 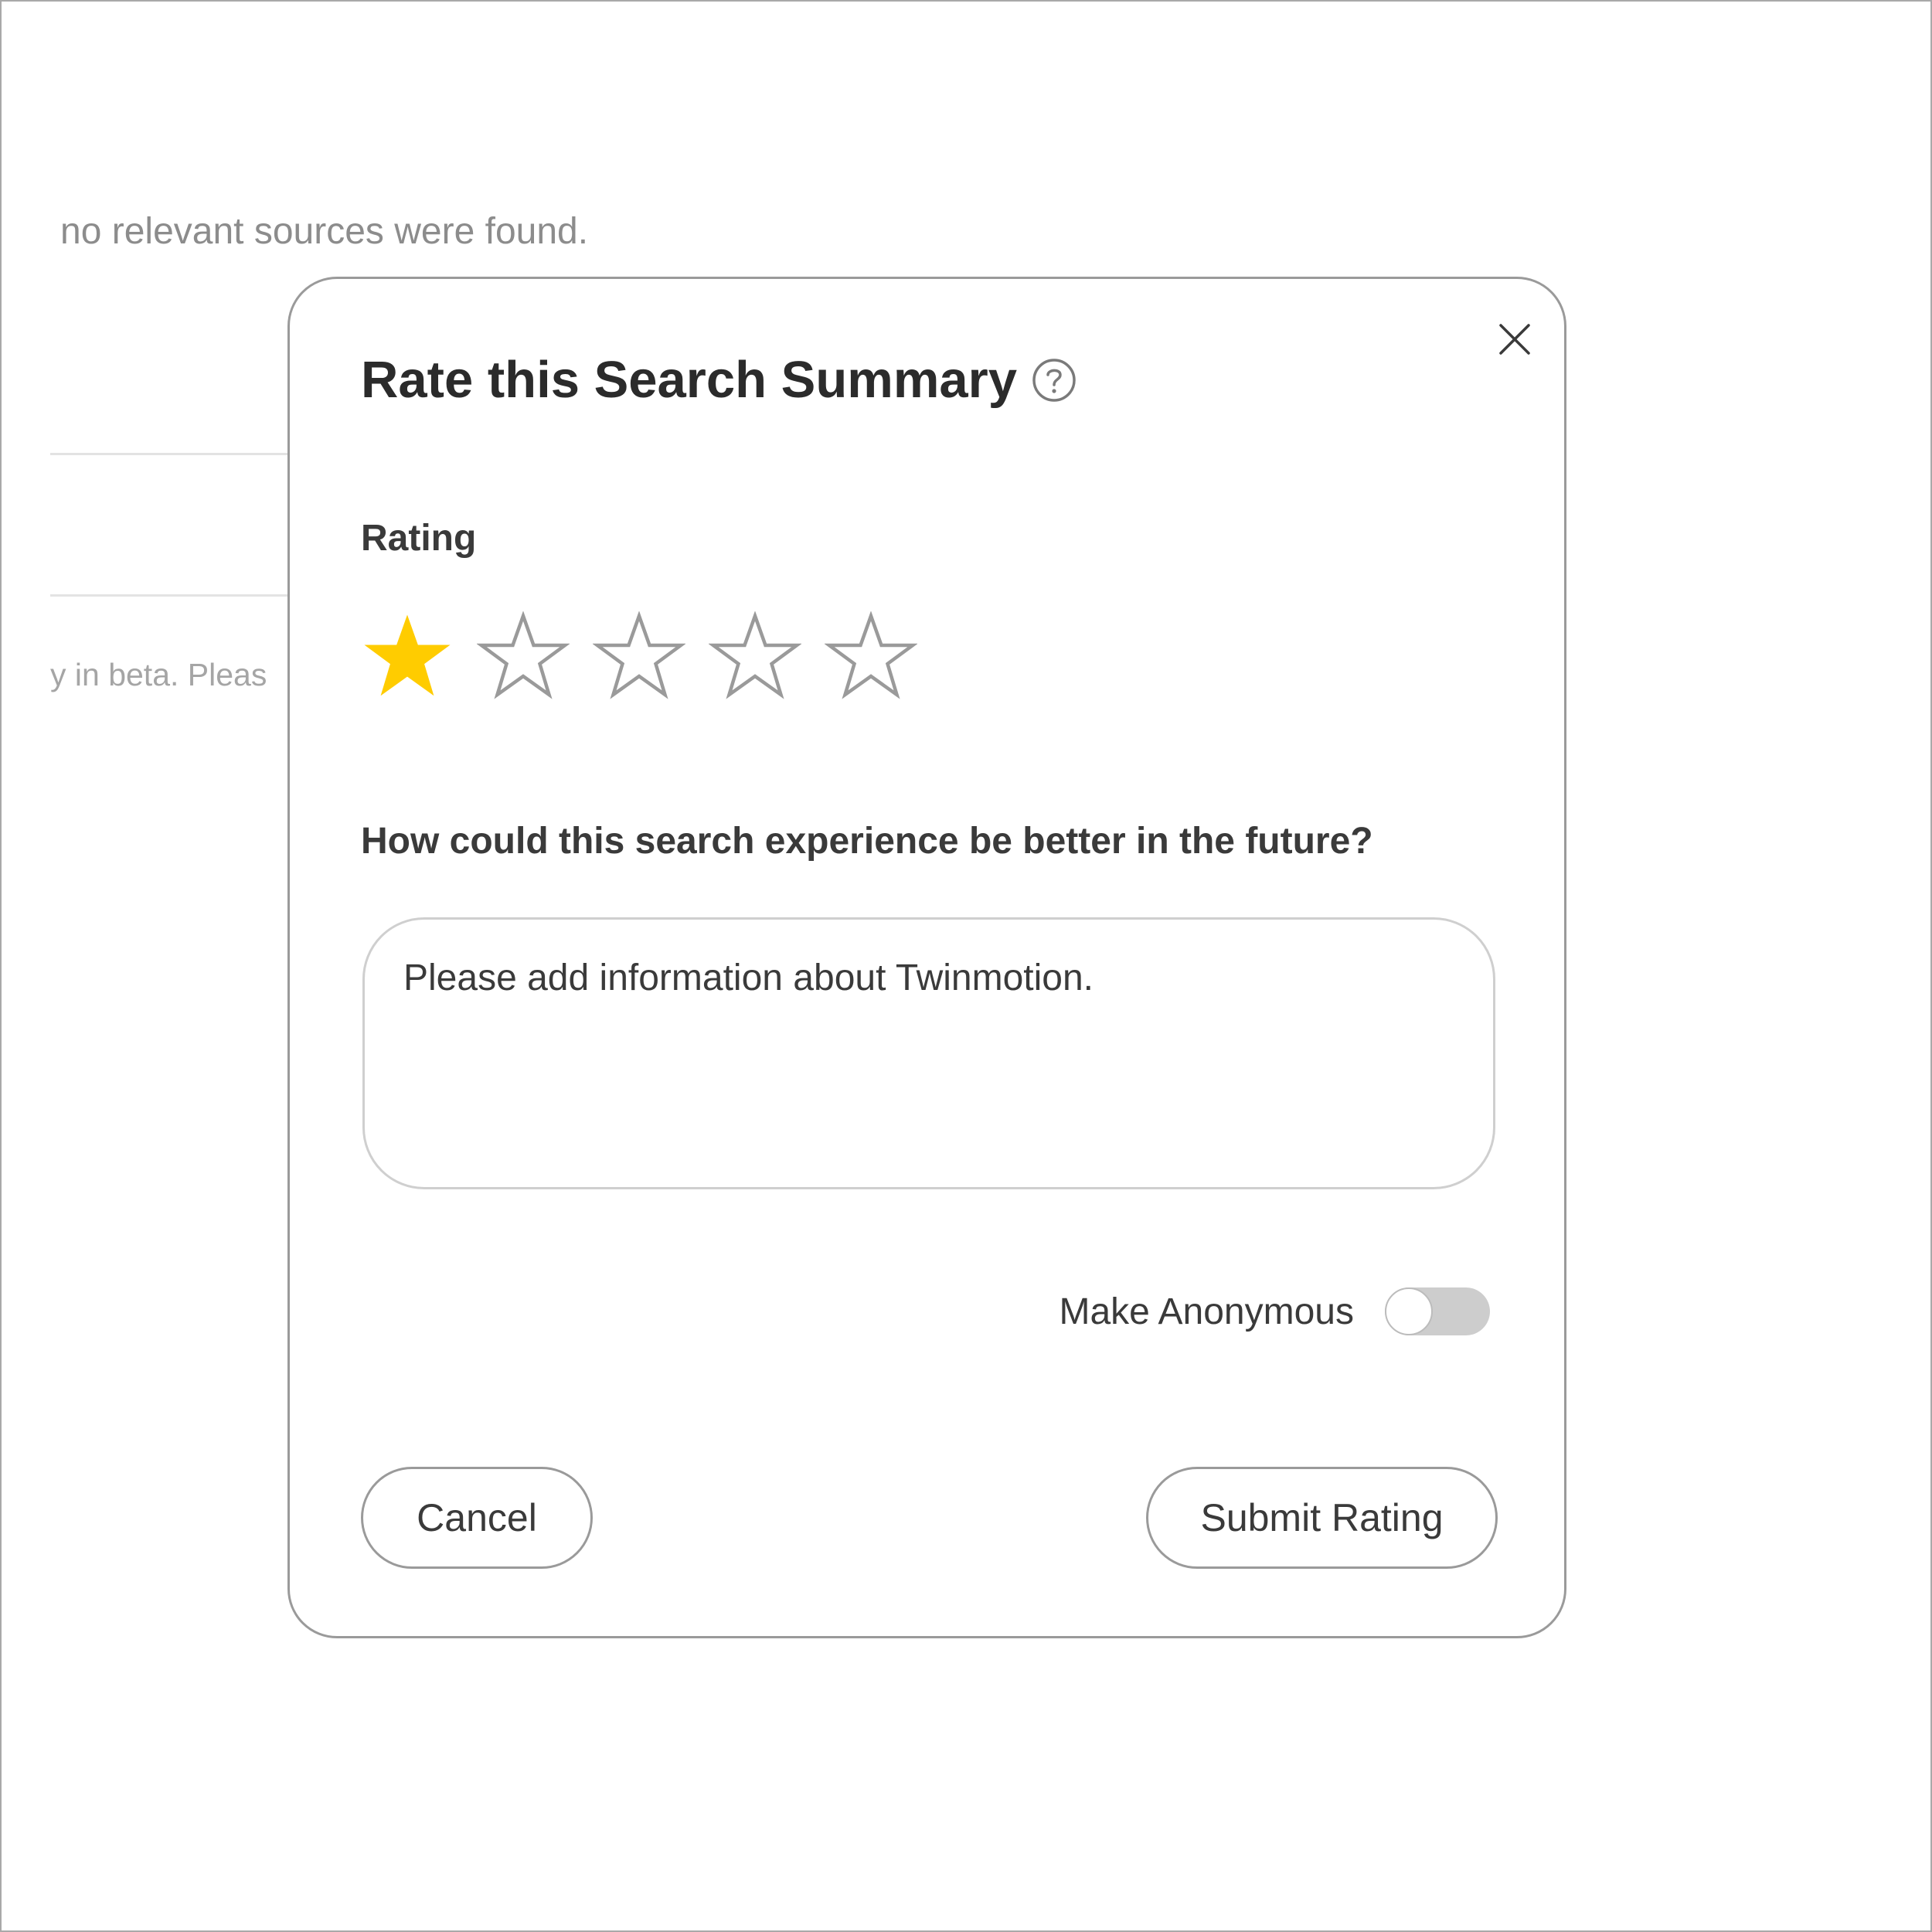 I want to click on dialog-title: Rate this Search Summary, so click(x=689, y=380).